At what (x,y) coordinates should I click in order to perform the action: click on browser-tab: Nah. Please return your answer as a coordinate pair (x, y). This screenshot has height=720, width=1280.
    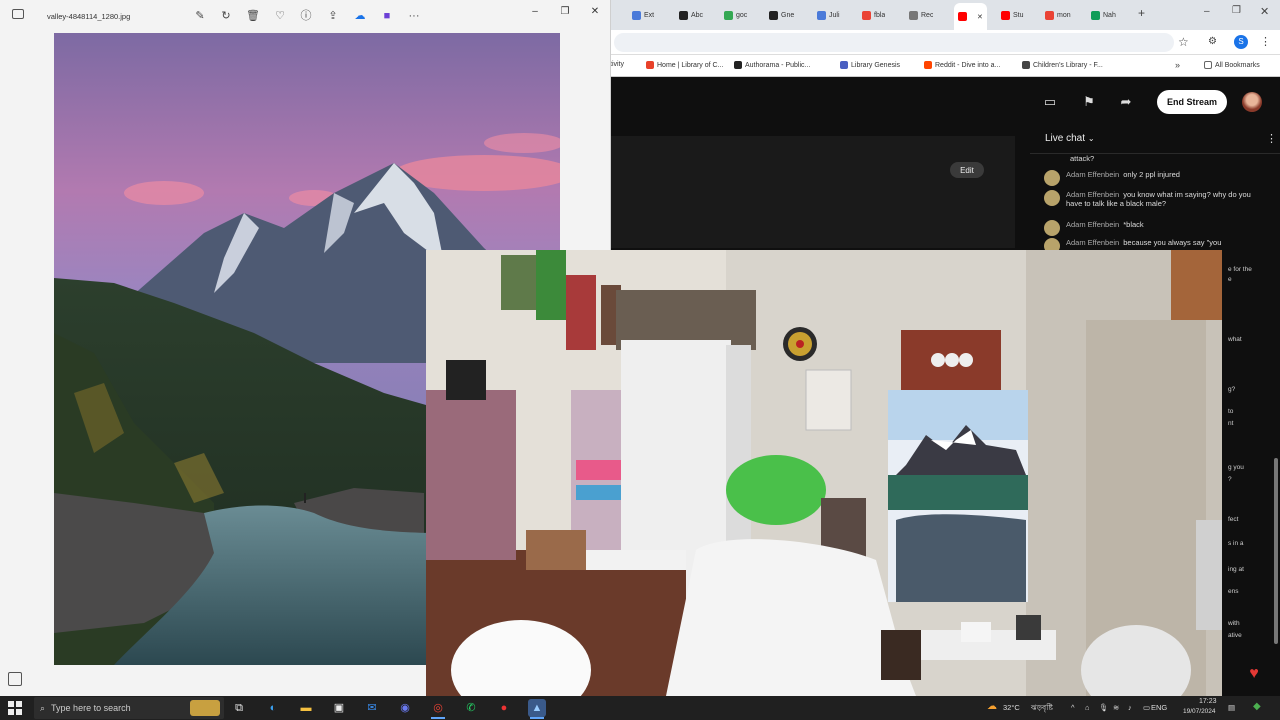
    Looking at the image, I should click on (1103, 15).